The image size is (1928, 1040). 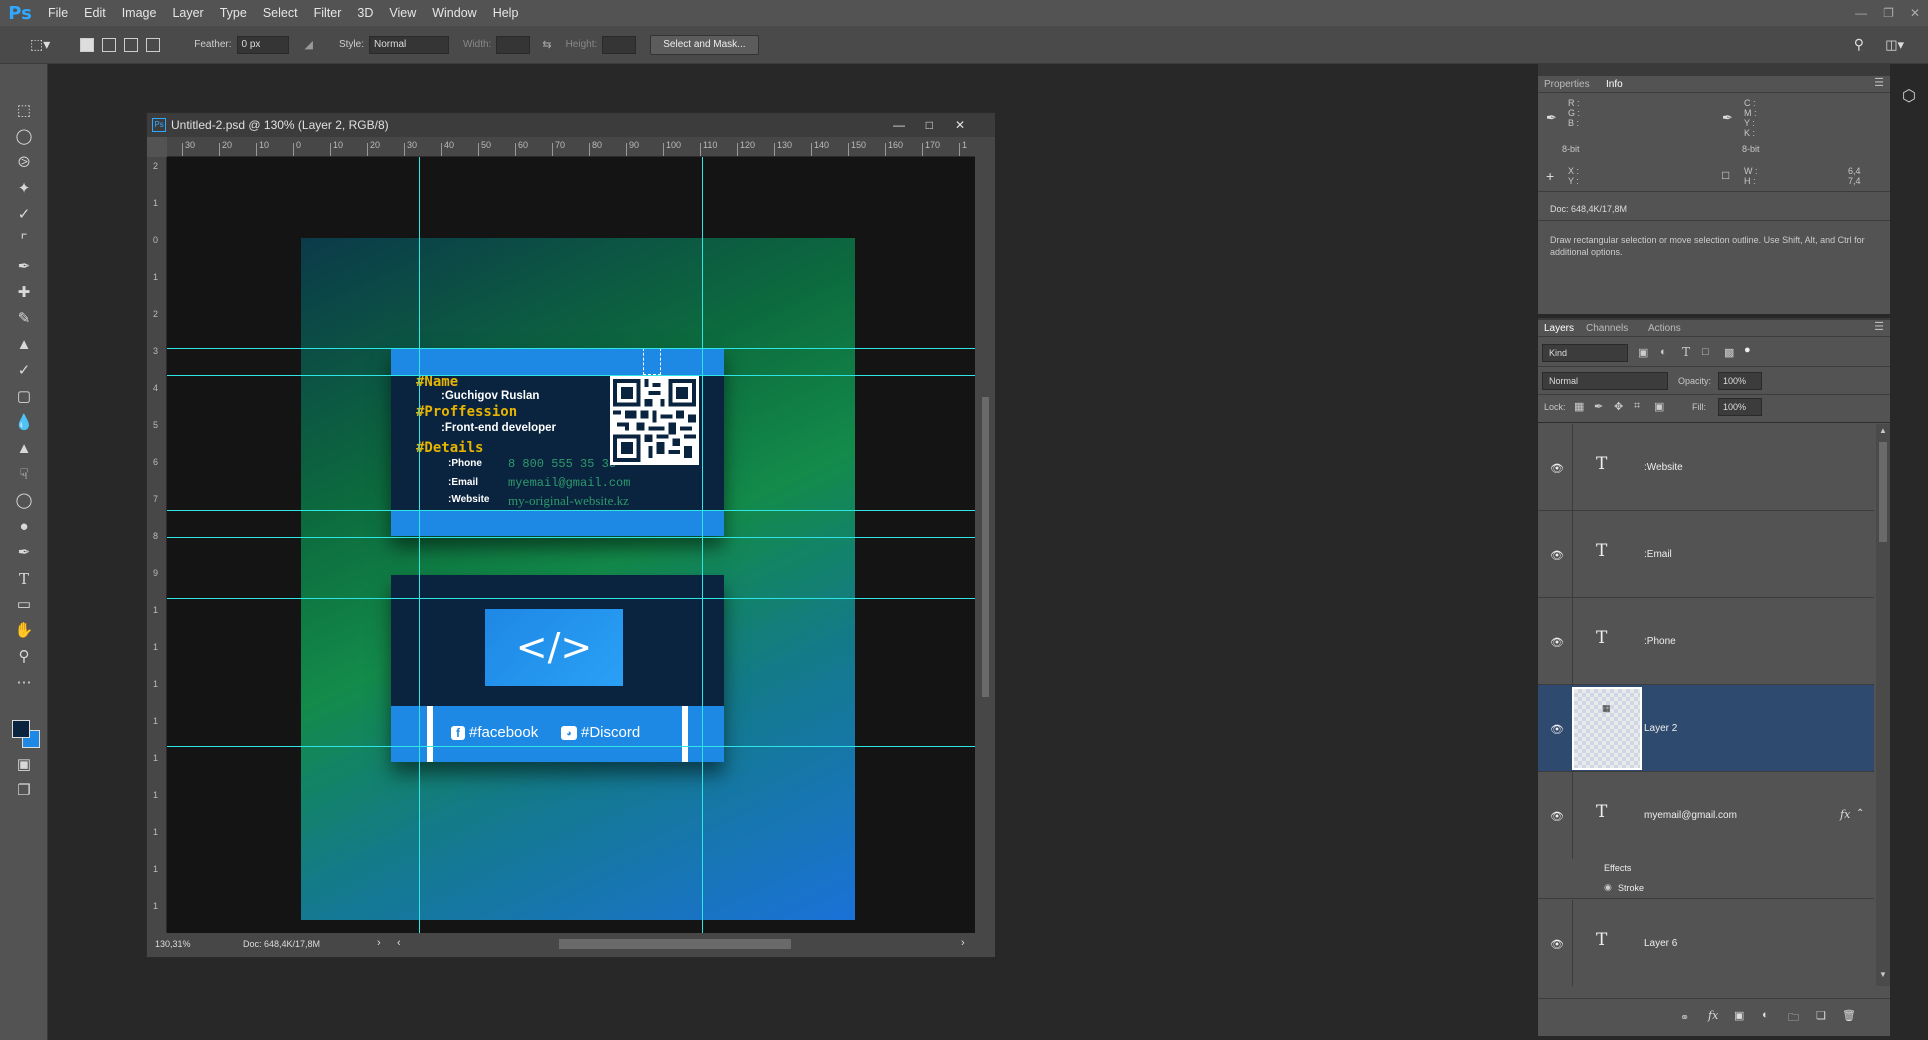 What do you see at coordinates (1684, 1017) in the screenshot?
I see `link-layers-icon: ⚭` at bounding box center [1684, 1017].